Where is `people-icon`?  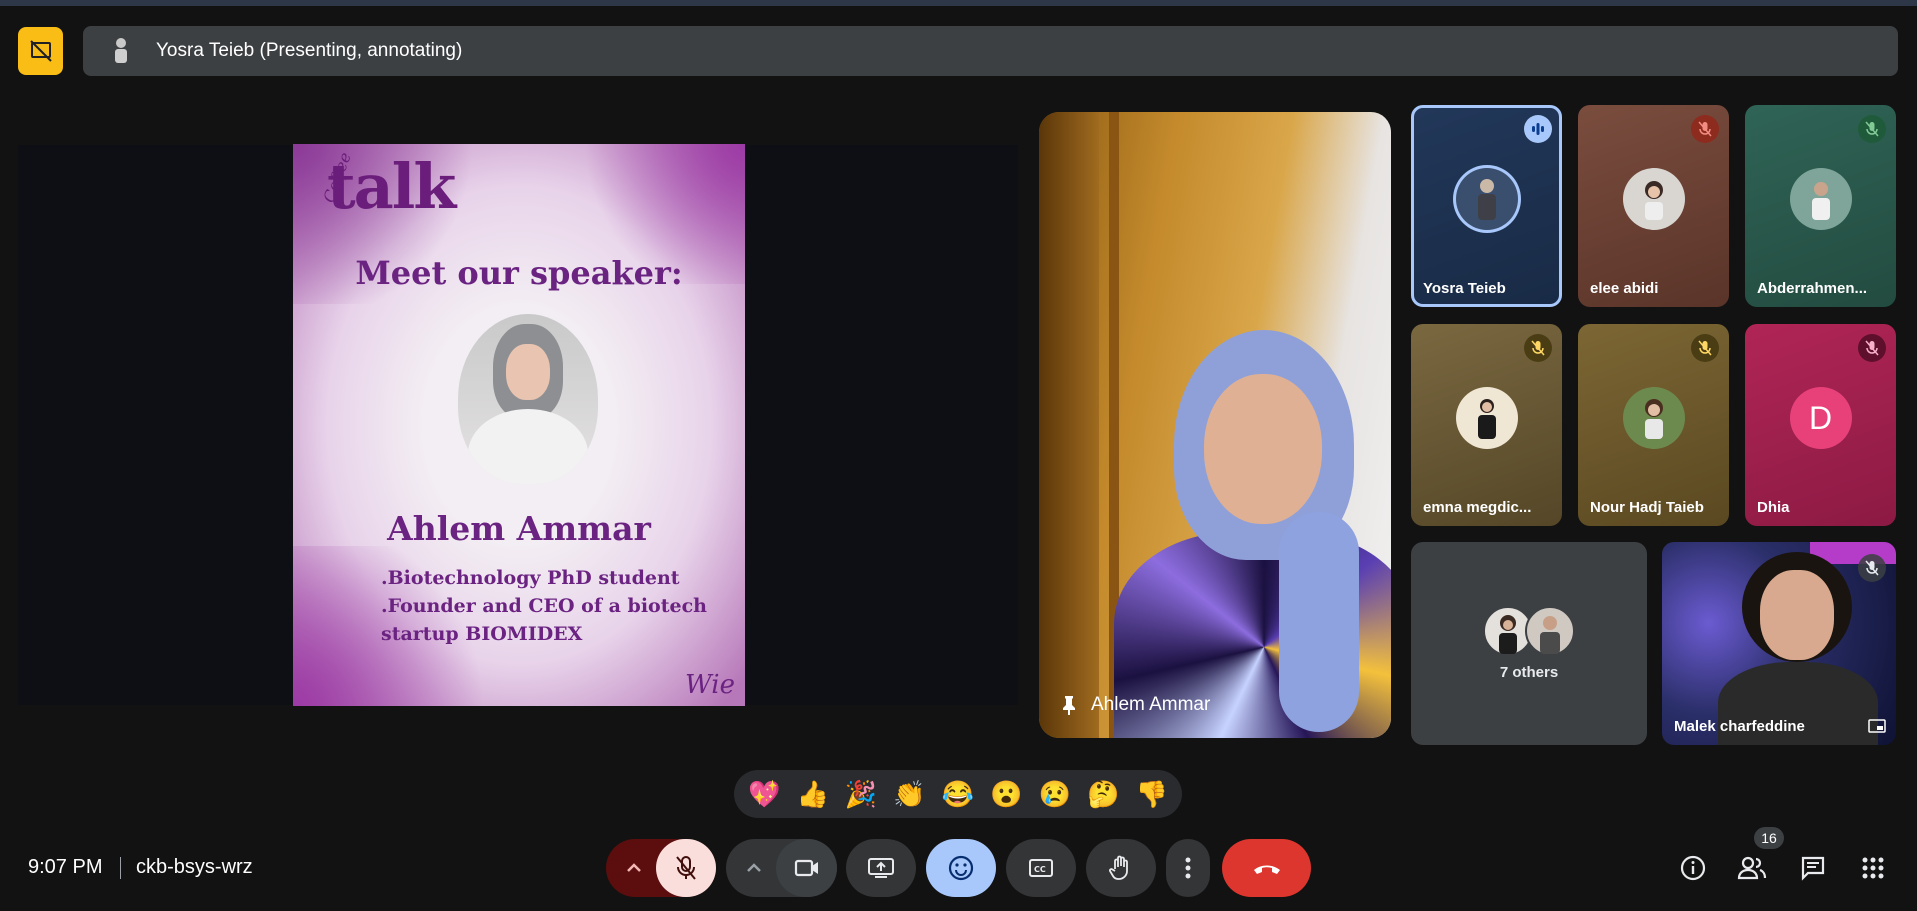 people-icon is located at coordinates (1752, 868).